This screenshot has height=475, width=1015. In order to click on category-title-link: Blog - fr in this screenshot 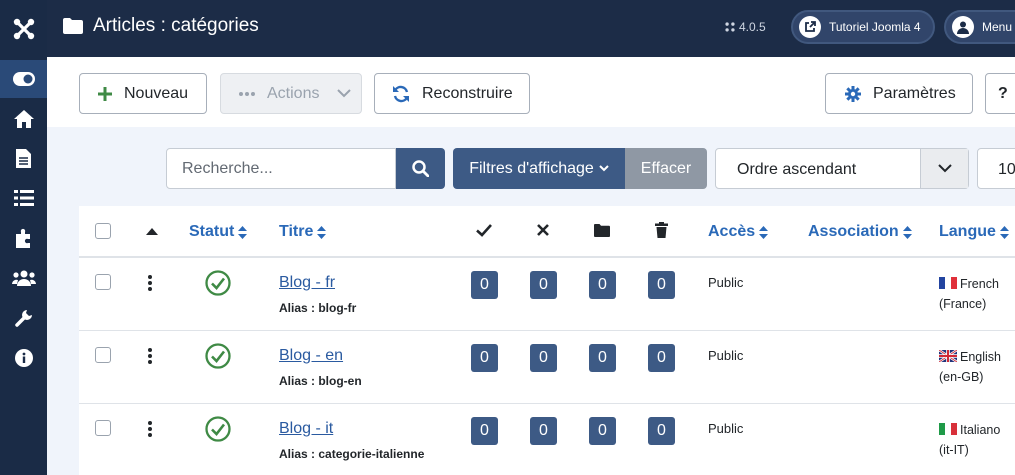, I will do `click(307, 283)`.